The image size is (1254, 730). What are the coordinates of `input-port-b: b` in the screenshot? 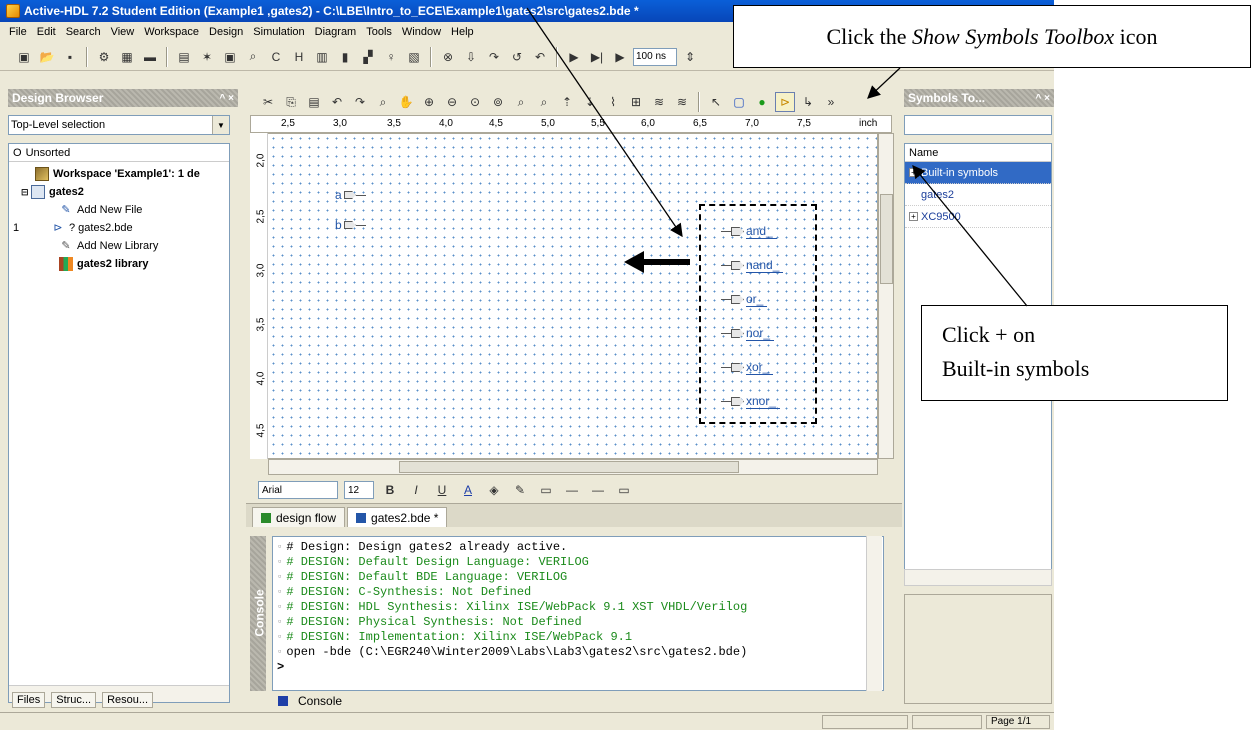 It's located at (350, 225).